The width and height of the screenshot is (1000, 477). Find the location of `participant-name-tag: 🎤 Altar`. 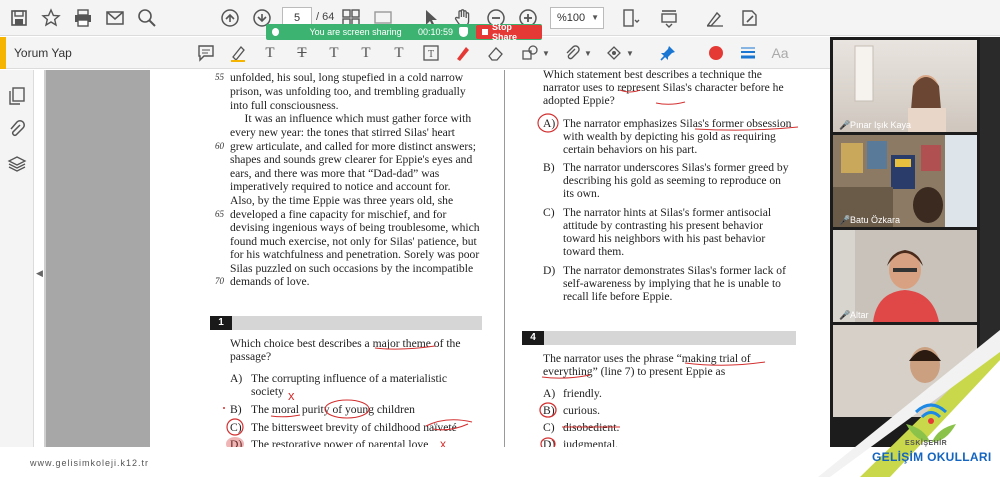

participant-name-tag: 🎤 Altar is located at coordinates (854, 315).